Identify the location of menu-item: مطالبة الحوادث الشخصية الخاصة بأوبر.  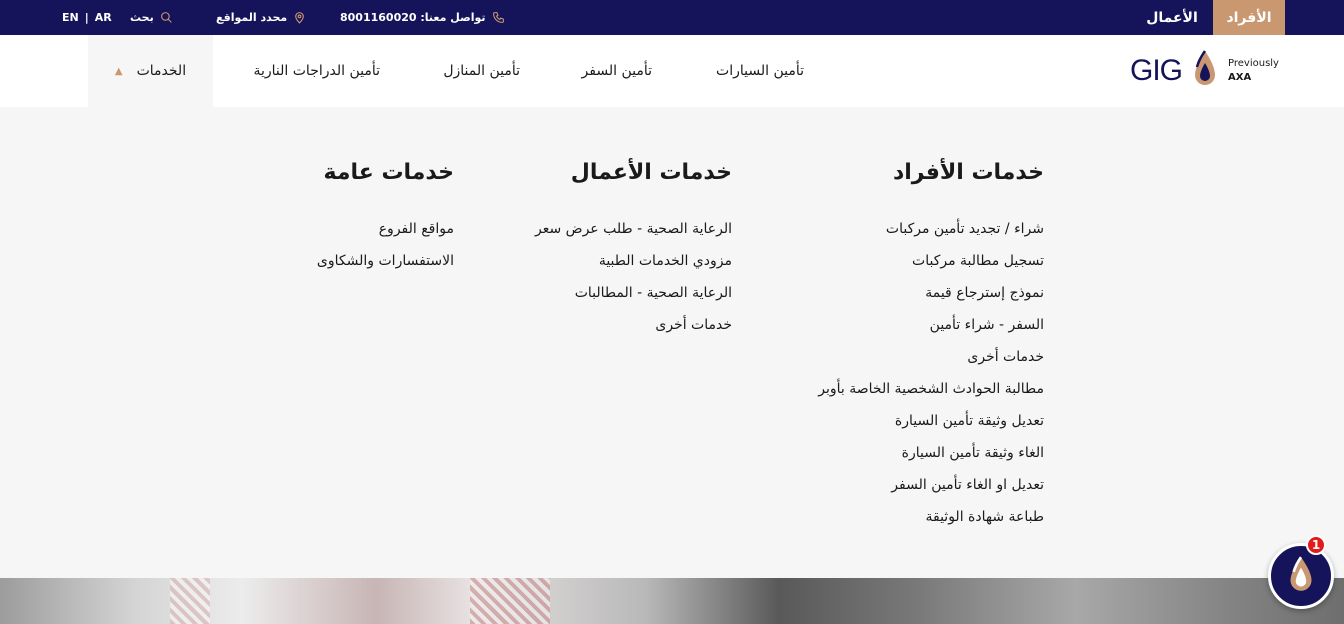
(894, 389).